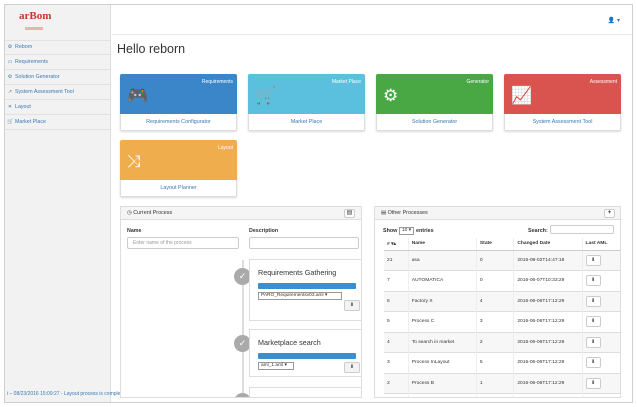 The image size is (637, 407). I want to click on tile-requirements: Requirements 🎮 Requirements Configurator, so click(178, 102).